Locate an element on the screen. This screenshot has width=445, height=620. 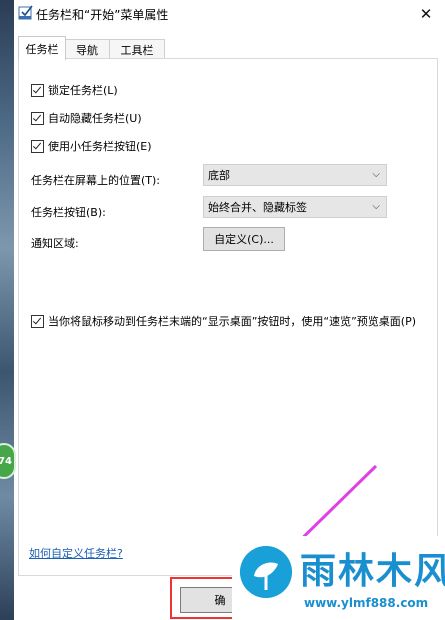
watermark-url: www.ylmf888.com is located at coordinates (366, 603).